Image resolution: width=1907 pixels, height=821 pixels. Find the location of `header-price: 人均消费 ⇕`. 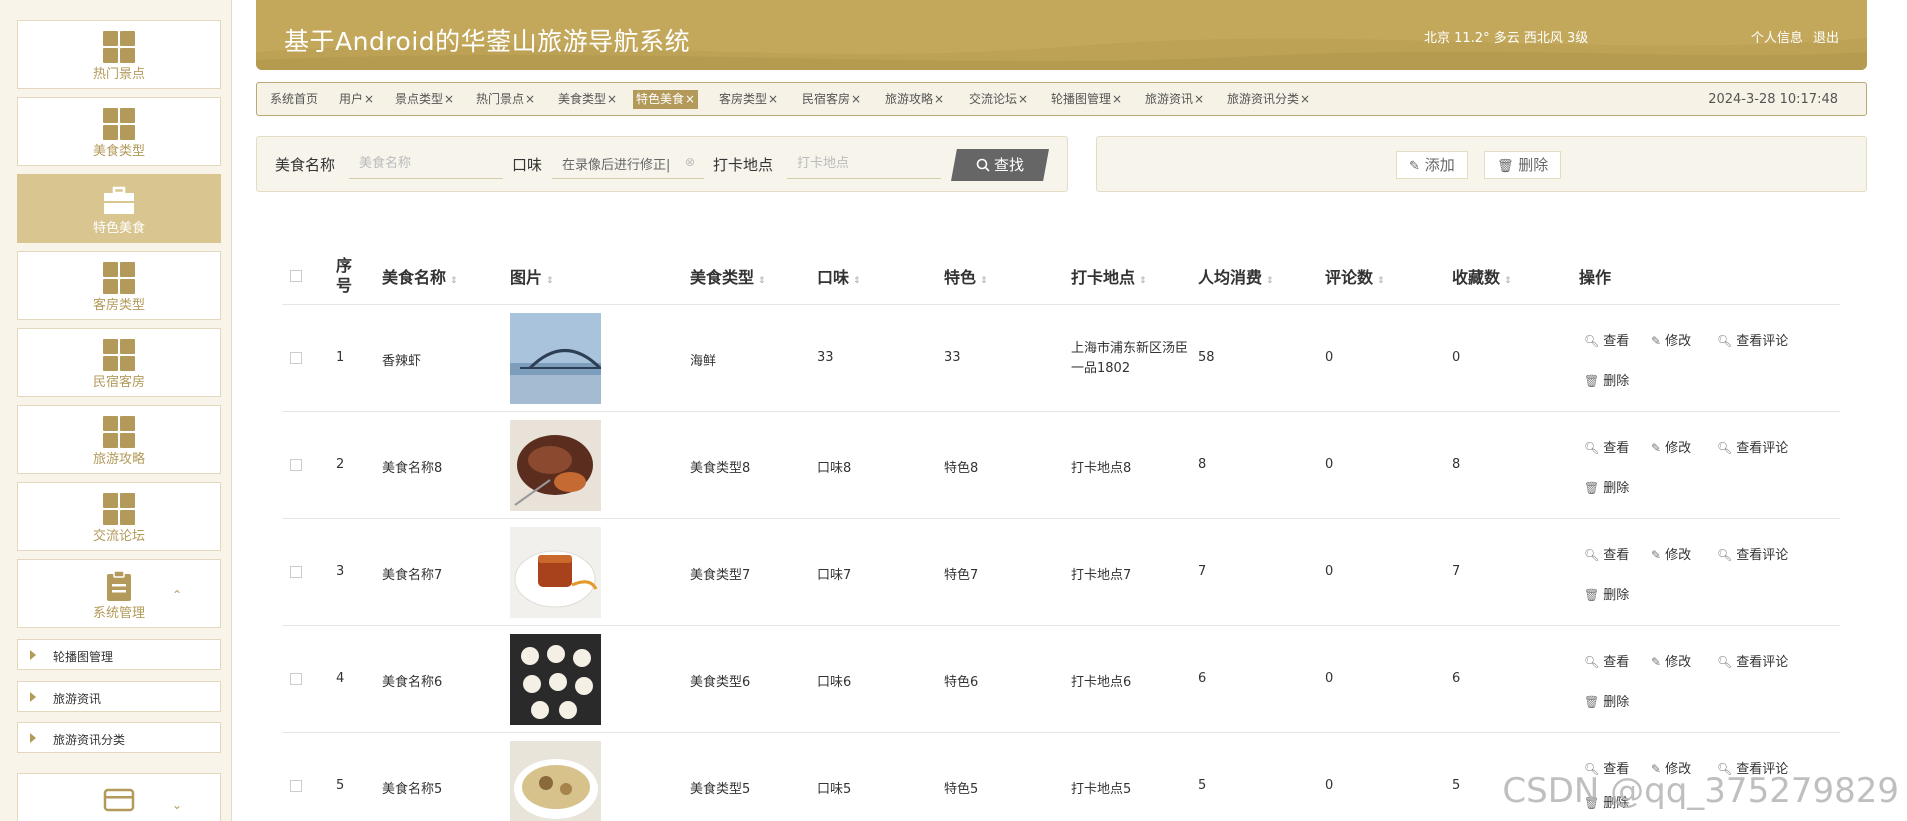

header-price: 人均消费 ⇕ is located at coordinates (1236, 276).